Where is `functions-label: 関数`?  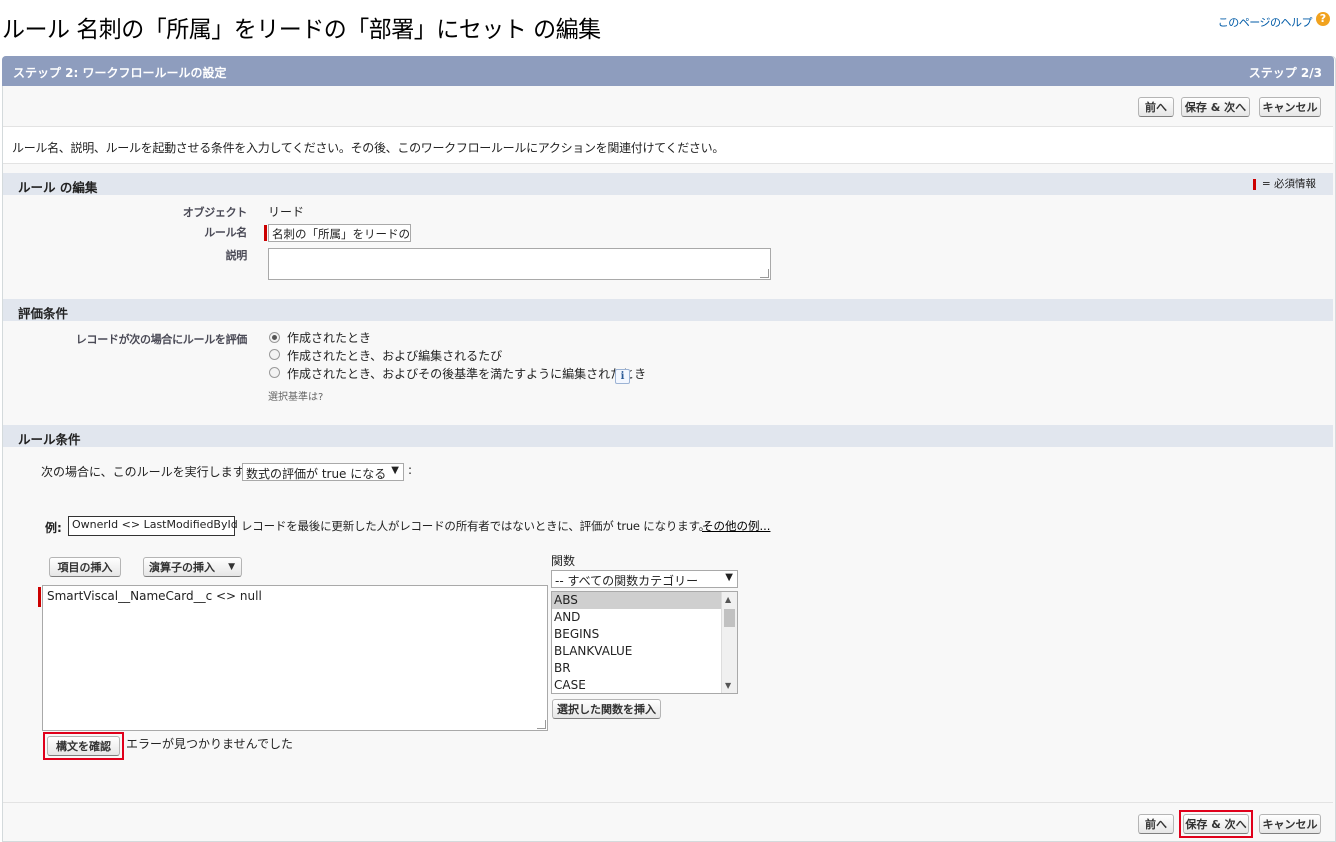
functions-label: 関数 is located at coordinates (563, 561).